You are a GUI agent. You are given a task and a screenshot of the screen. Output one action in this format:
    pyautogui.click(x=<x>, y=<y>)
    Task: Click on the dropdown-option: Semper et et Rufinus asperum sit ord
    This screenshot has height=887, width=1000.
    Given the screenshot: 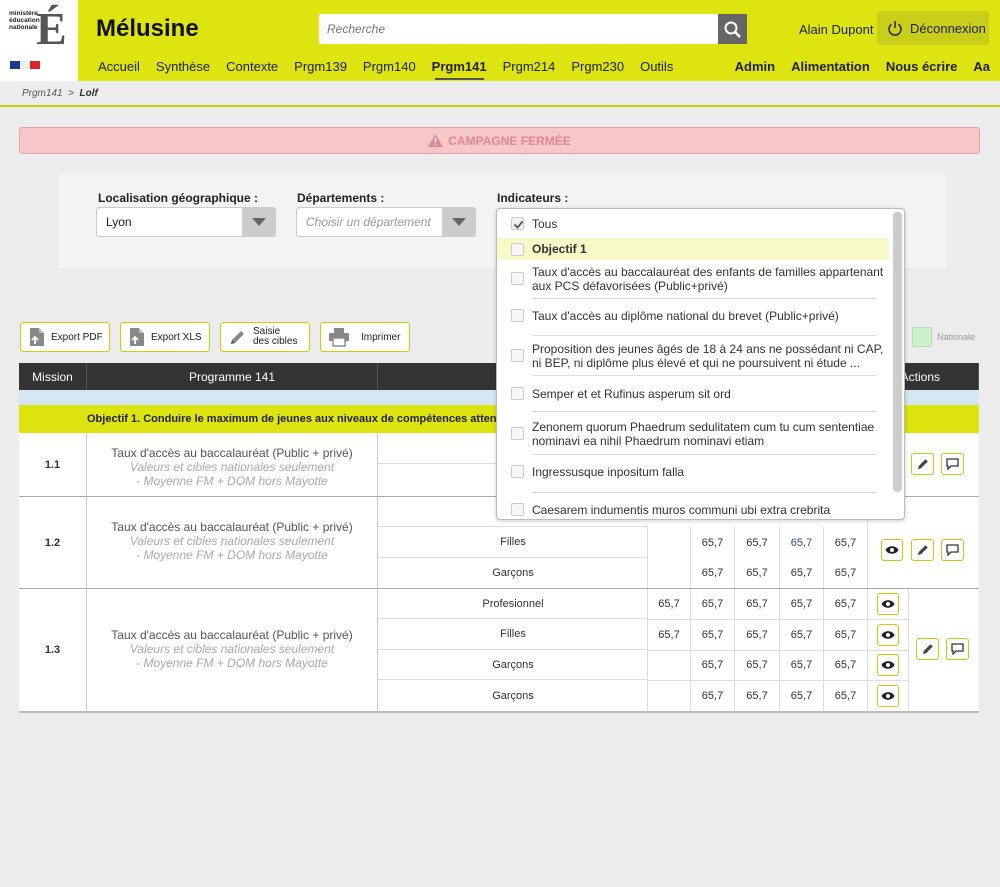 What is the action you would take?
    pyautogui.click(x=693, y=394)
    